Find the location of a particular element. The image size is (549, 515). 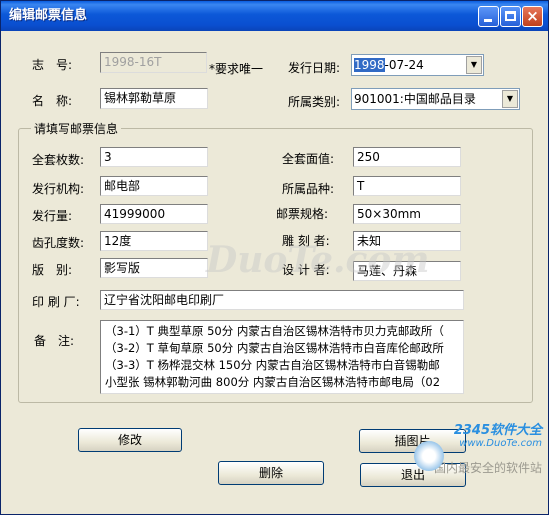

delete-button: 删除 is located at coordinates (271, 473).